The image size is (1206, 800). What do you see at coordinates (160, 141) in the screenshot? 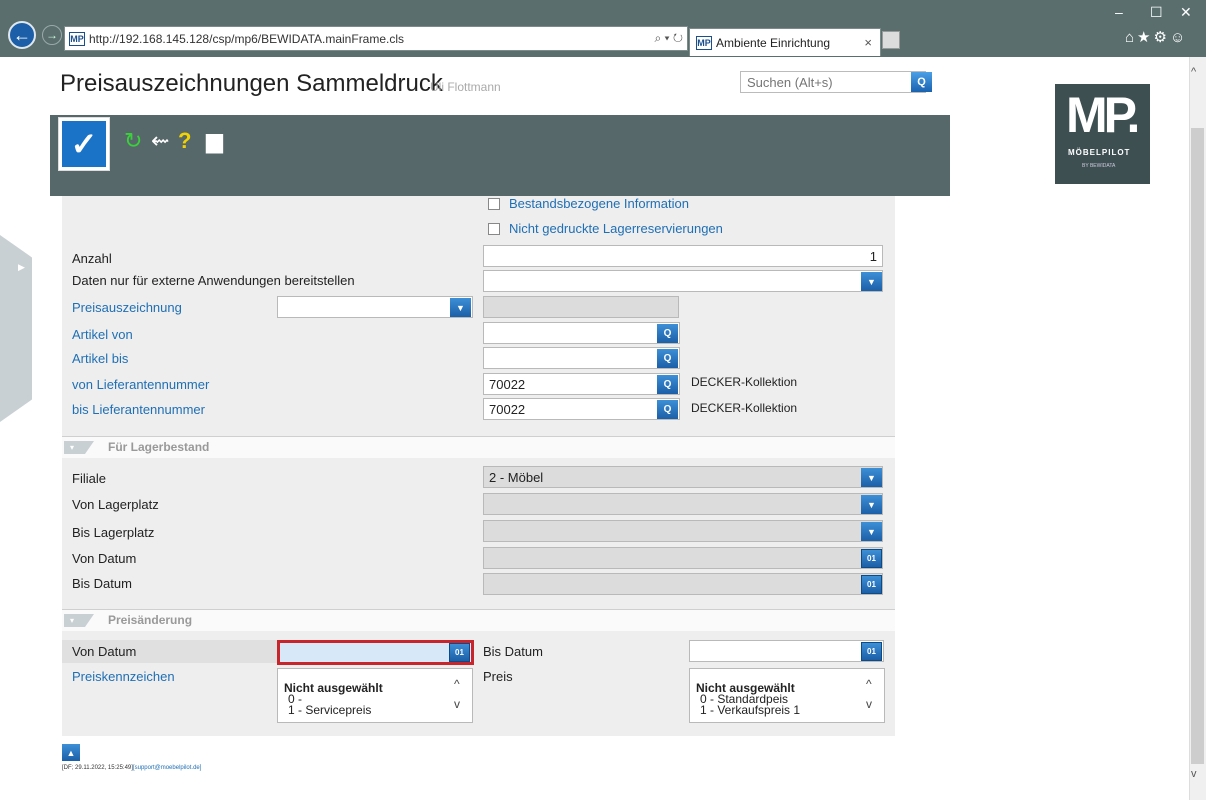
I see `back-arrow-icon: ⇜` at bounding box center [160, 141].